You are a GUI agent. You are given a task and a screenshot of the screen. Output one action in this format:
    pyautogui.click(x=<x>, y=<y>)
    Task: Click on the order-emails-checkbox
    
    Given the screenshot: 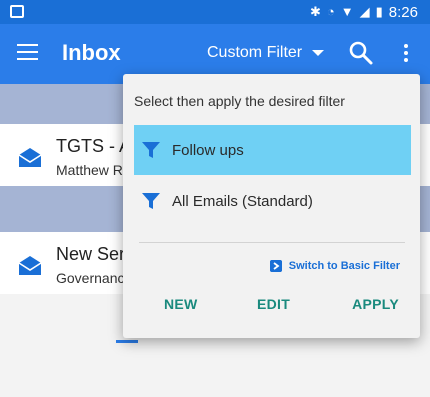 What is the action you would take?
    pyautogui.click(x=127, y=341)
    